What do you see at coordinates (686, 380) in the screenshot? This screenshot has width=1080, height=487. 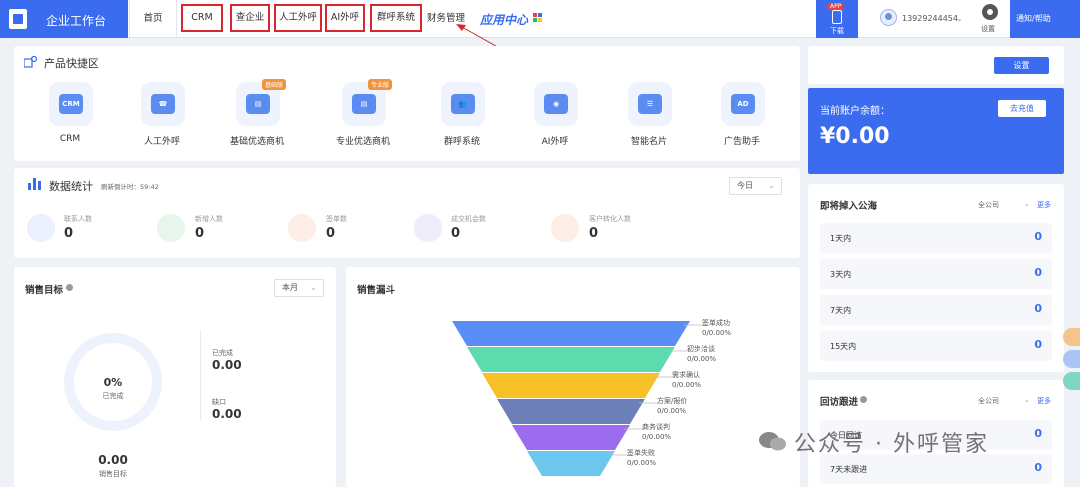 I see `funnel-stage-label: 需求确认 0/0.00%` at bounding box center [686, 380].